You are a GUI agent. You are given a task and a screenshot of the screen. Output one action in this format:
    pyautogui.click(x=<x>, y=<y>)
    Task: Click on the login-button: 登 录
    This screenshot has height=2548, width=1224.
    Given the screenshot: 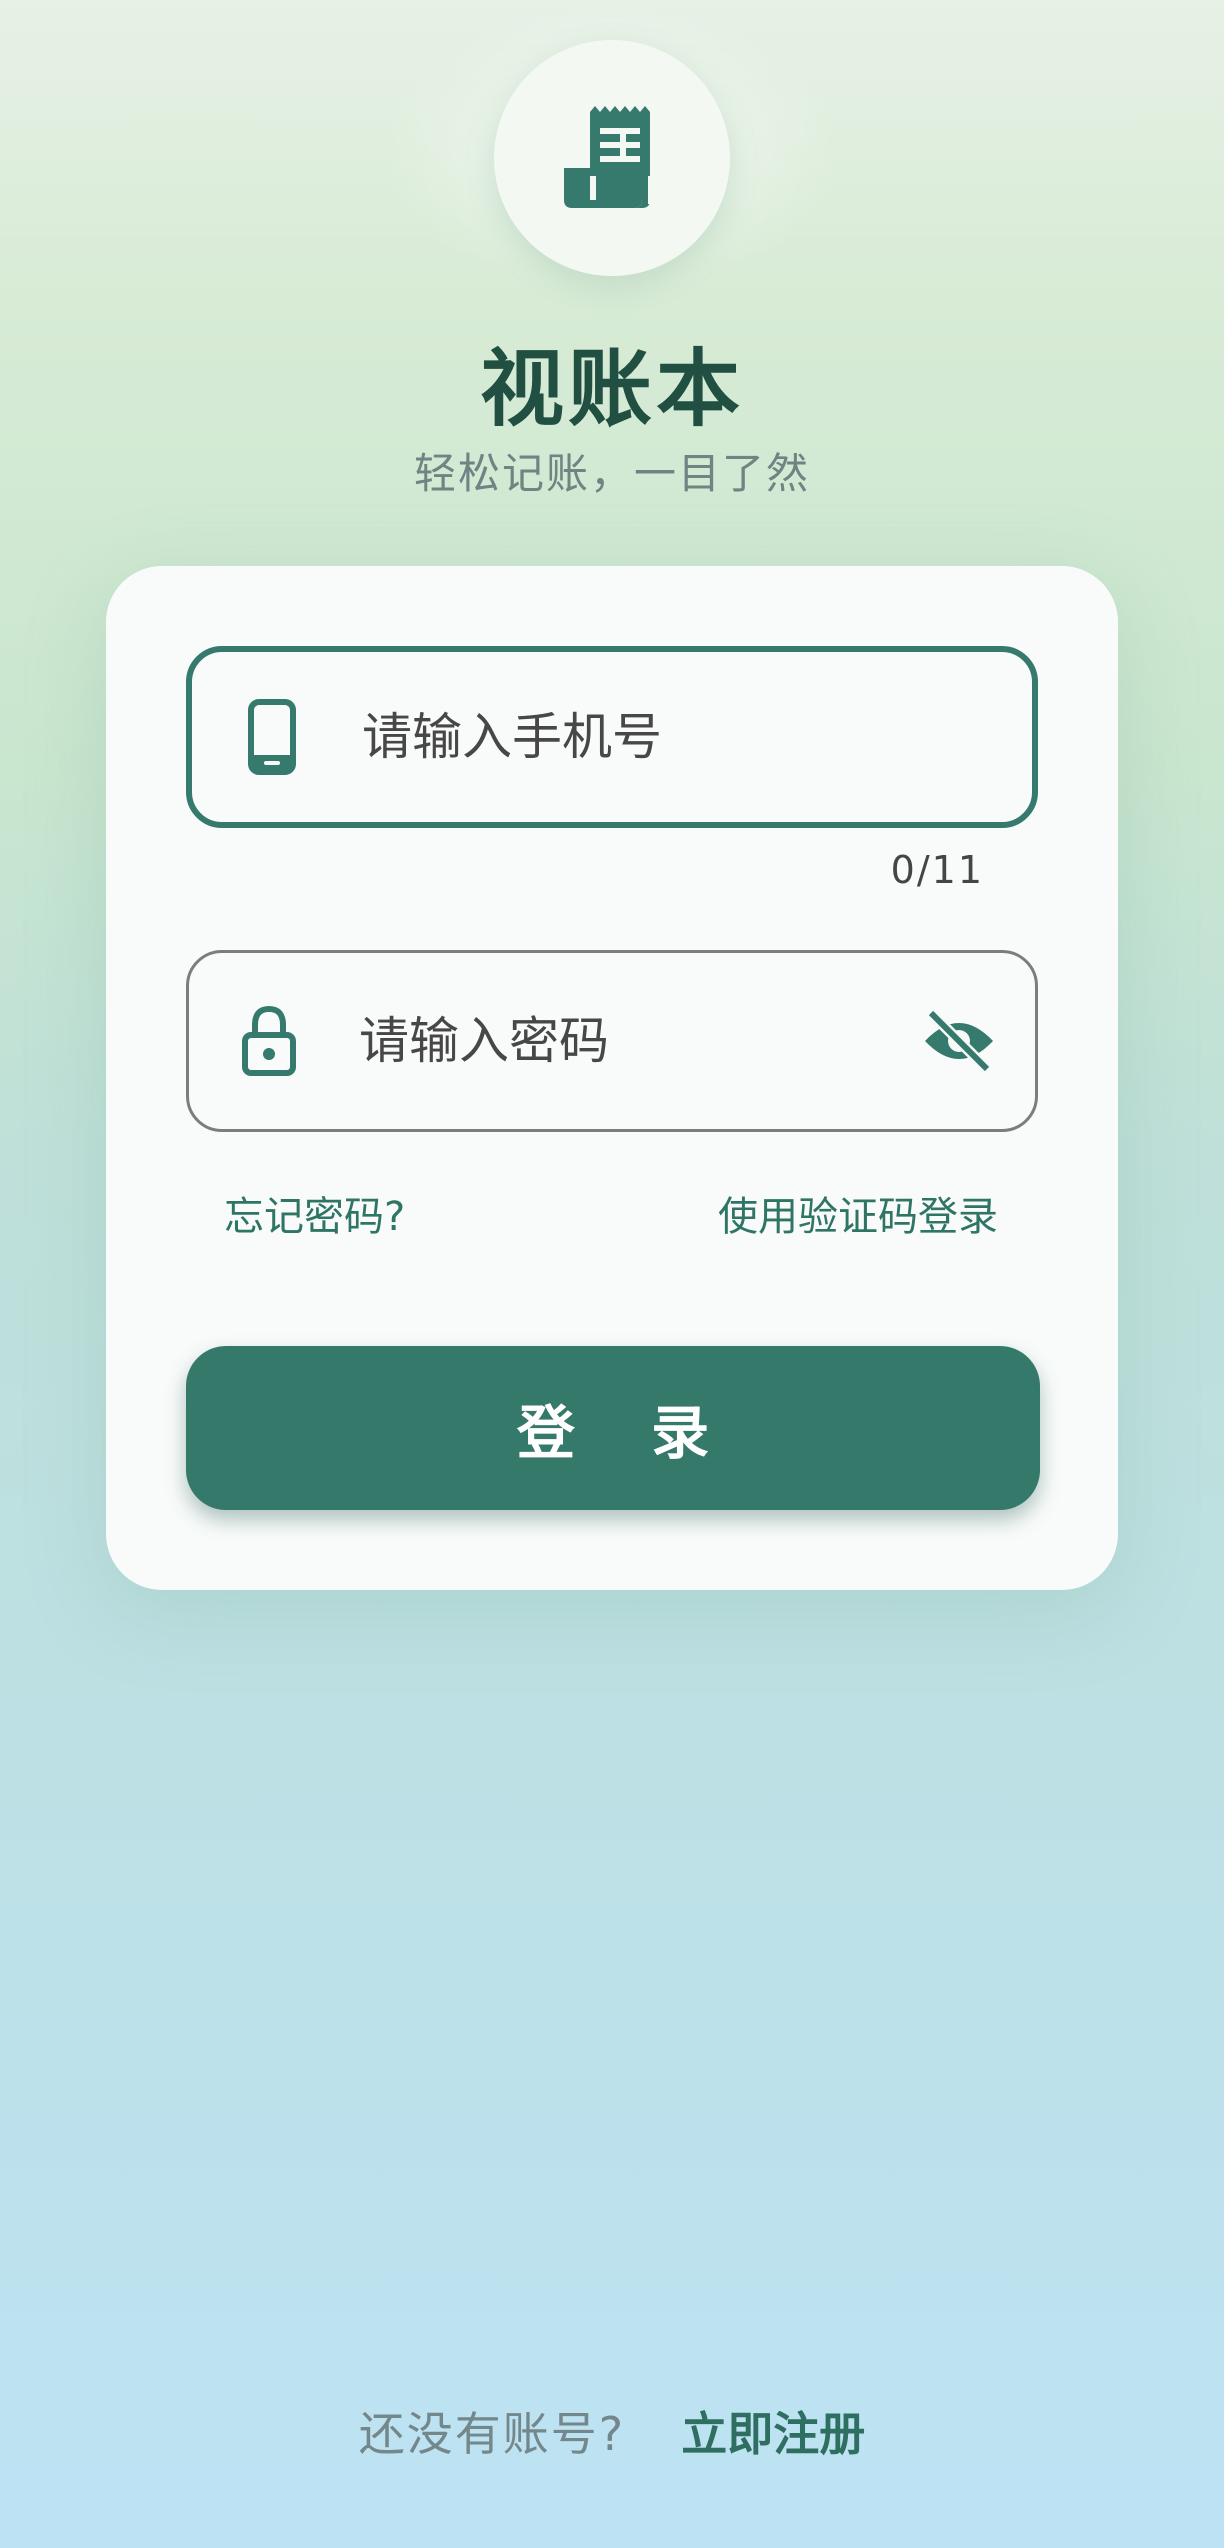 What is the action you would take?
    pyautogui.click(x=613, y=1428)
    